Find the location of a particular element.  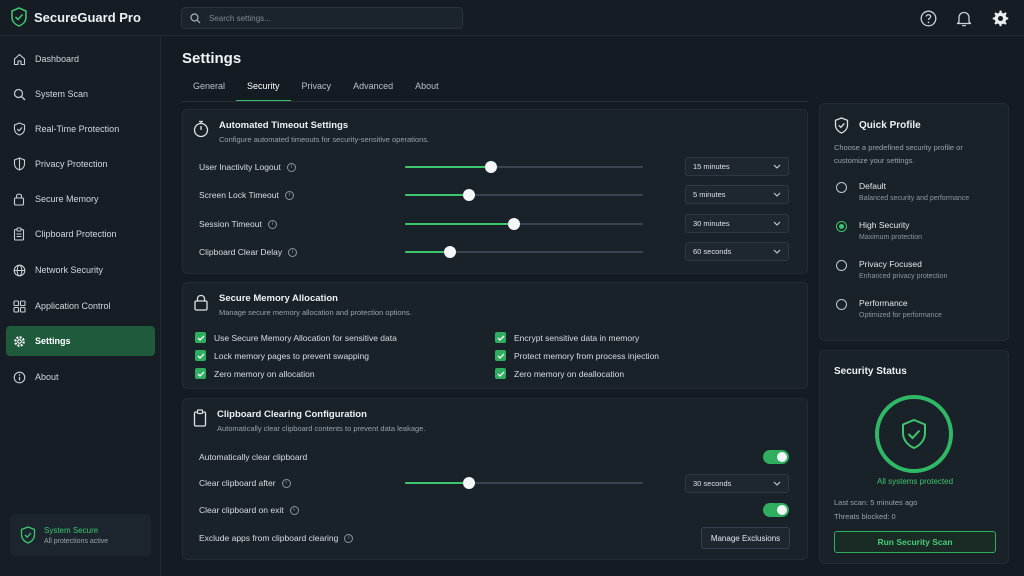

memory-option: Zero memory on deallocation is located at coordinates (559, 373).